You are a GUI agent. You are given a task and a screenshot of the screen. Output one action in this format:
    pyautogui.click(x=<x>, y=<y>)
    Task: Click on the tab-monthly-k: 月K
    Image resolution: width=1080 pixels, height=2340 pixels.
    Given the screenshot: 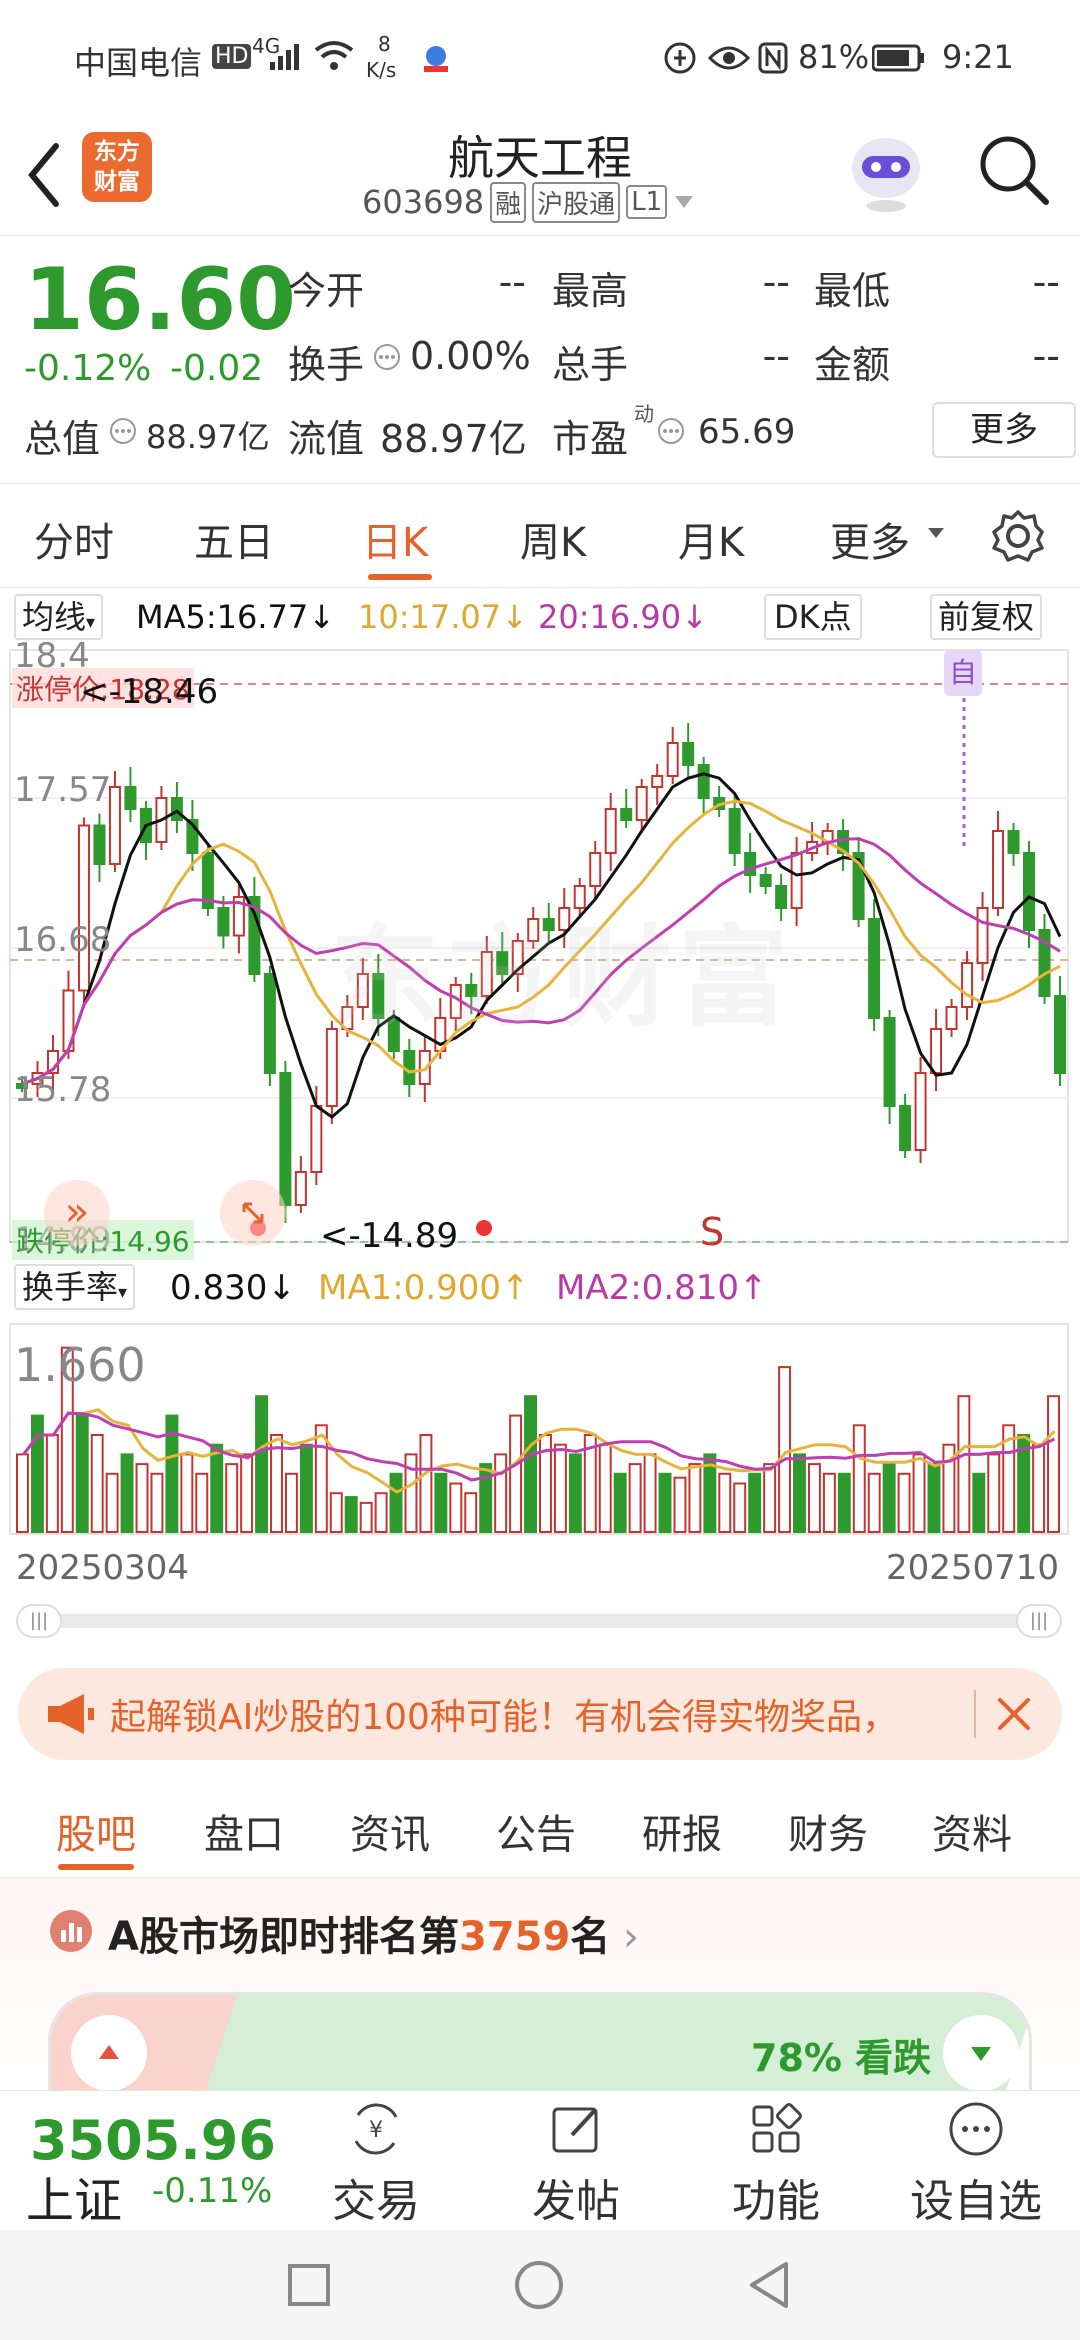 What is the action you would take?
    pyautogui.click(x=711, y=539)
    